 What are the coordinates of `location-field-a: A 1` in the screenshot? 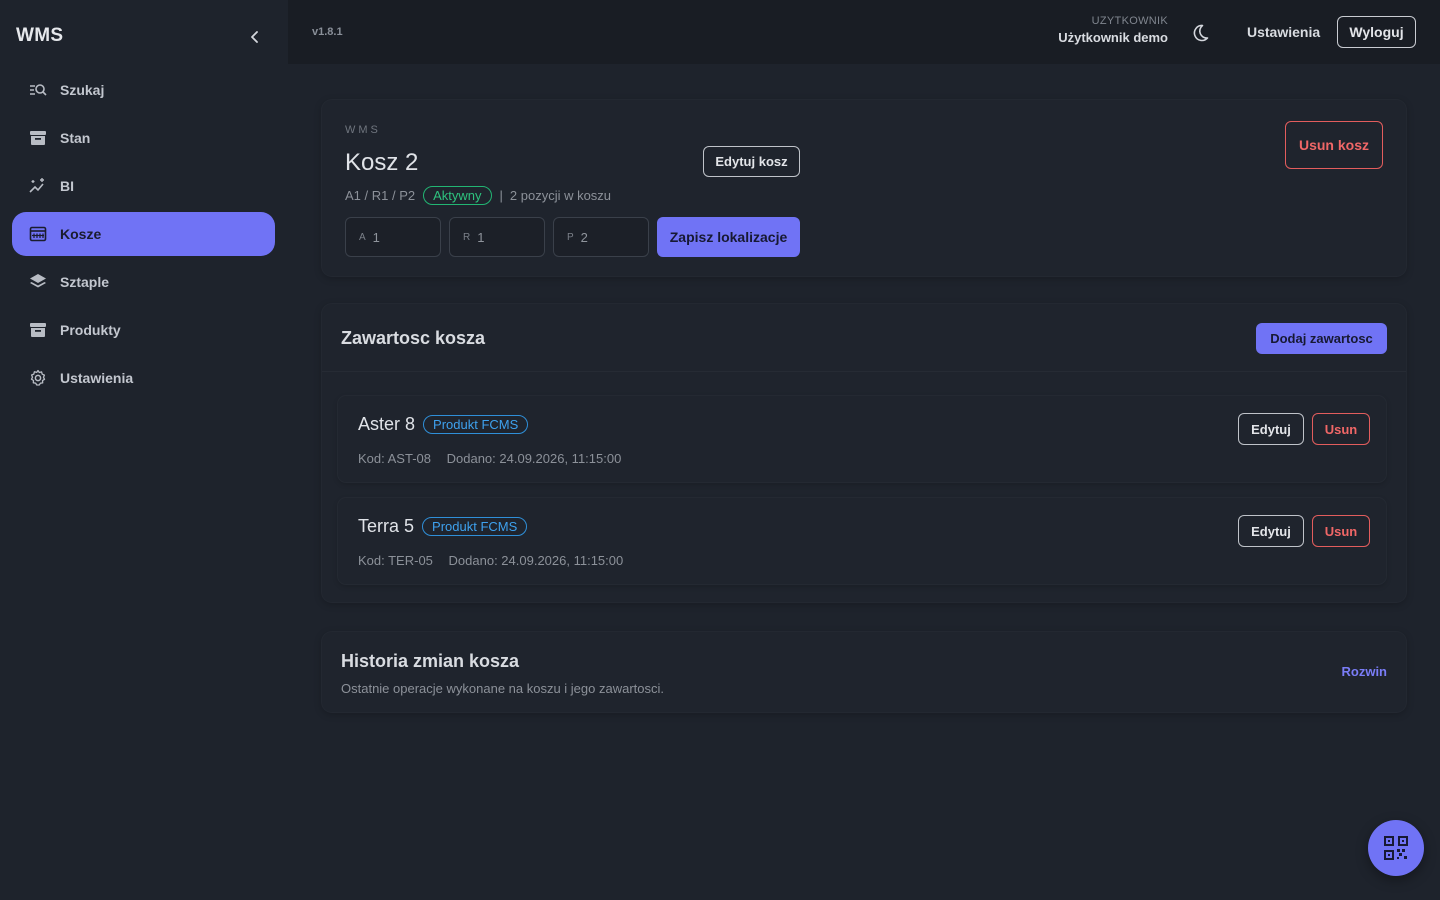 It's located at (393, 237).